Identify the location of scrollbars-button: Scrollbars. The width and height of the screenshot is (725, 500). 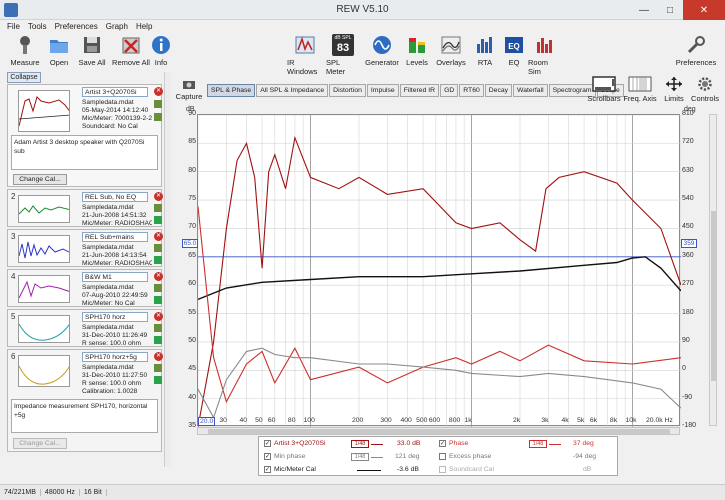
(604, 89).